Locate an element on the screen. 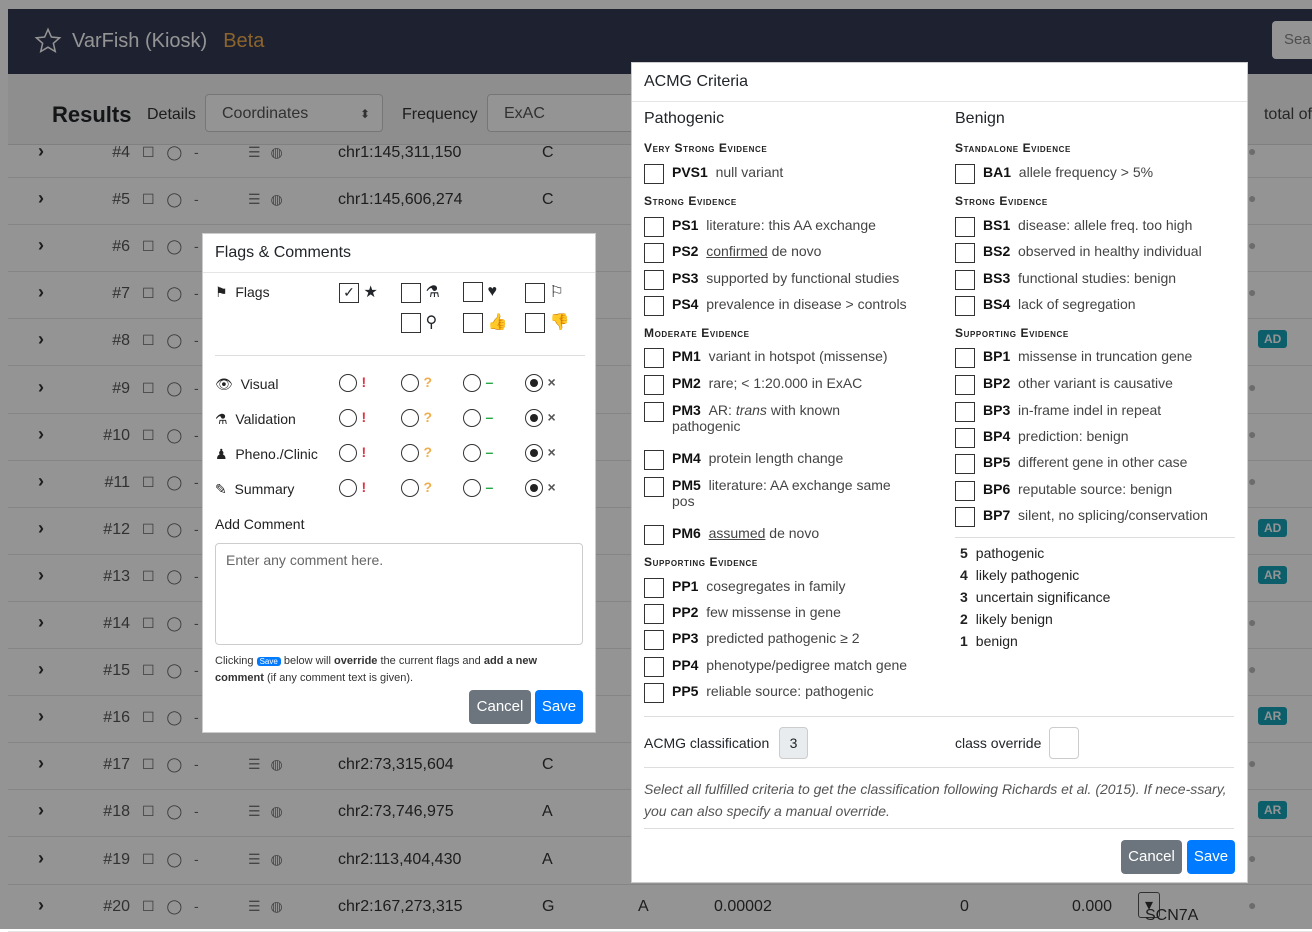  criterion-bp3: BP3 in-frame indel in repeat is located at coordinates (1058, 412).